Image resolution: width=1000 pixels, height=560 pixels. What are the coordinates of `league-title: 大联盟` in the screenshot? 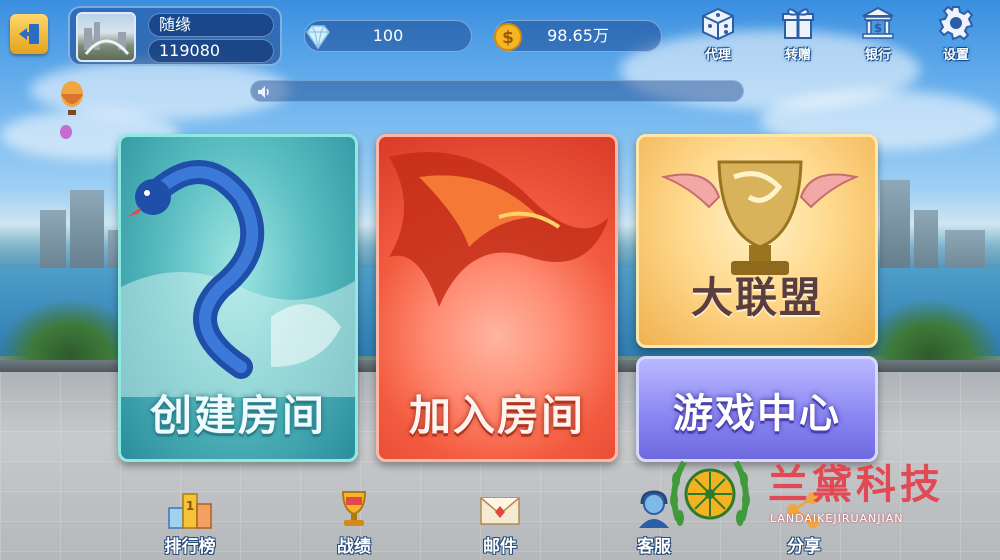 It's located at (756, 297).